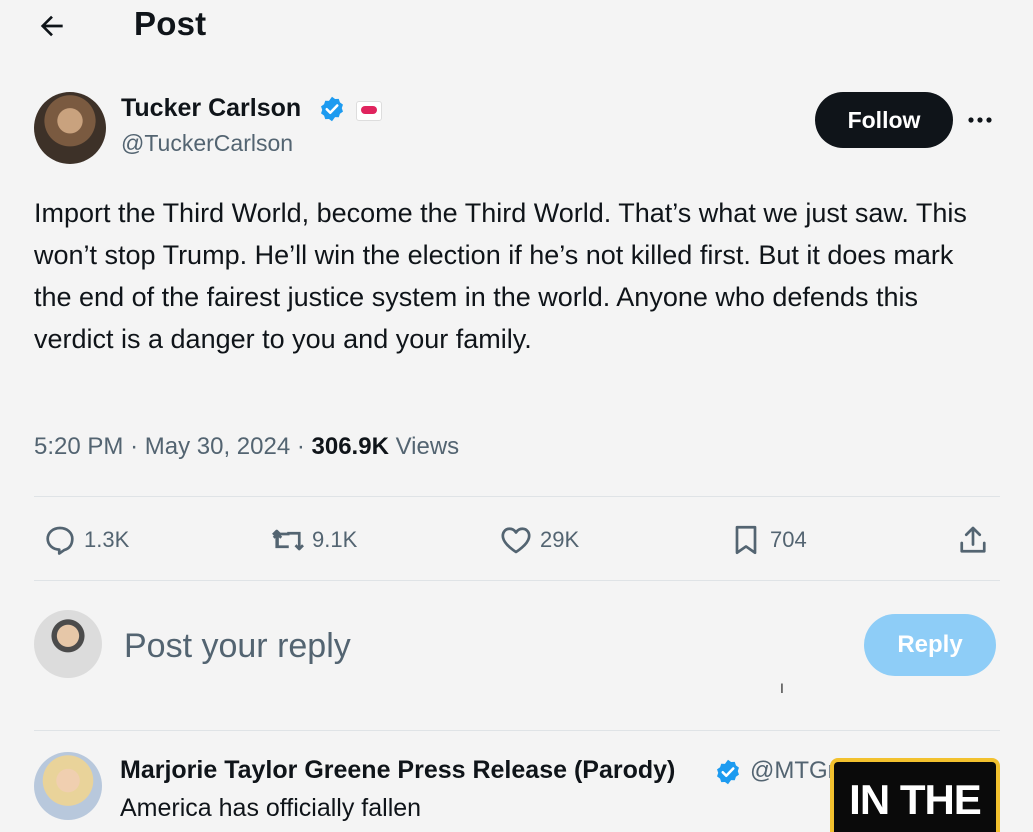 Image resolution: width=1033 pixels, height=832 pixels. I want to click on viewer-avatar, so click(68, 644).